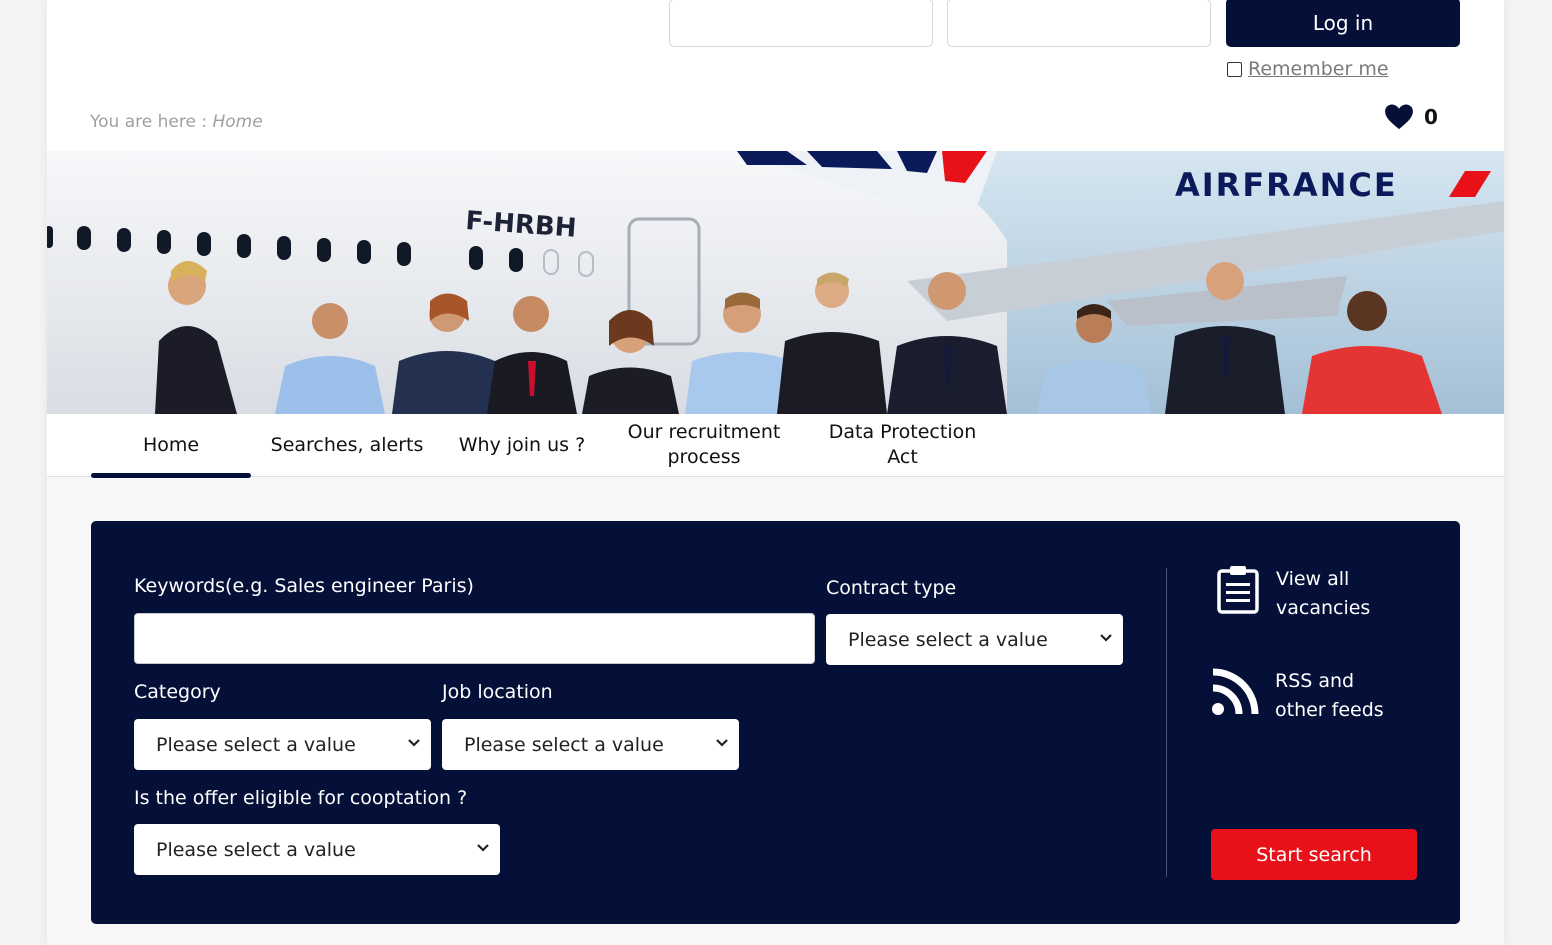  I want to click on username-input, so click(801, 23).